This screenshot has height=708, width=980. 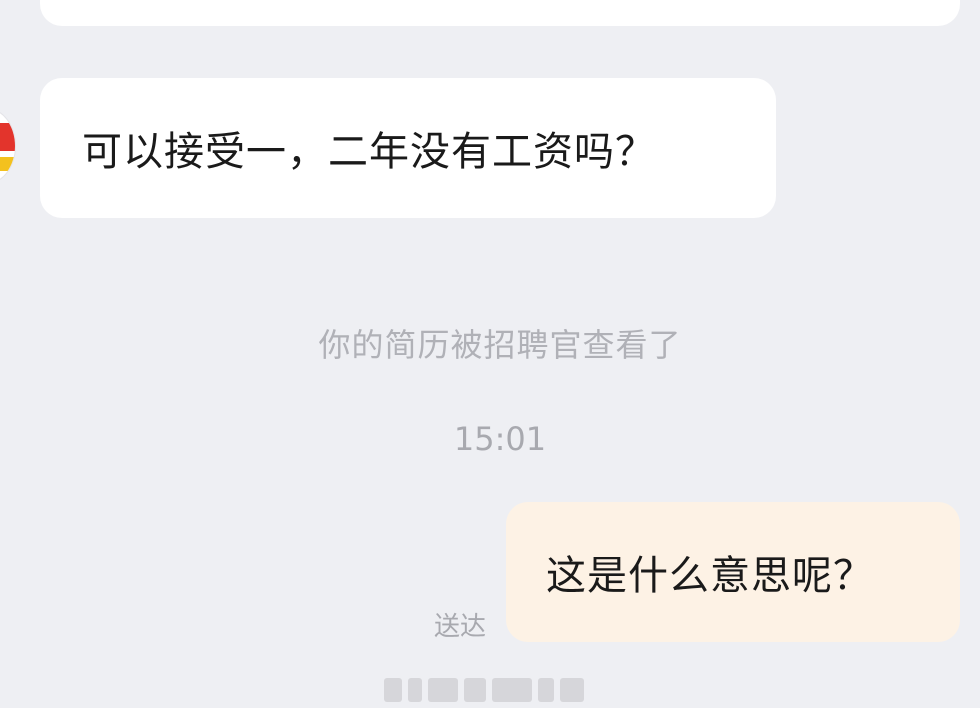 I want to click on sender-avatar, so click(x=8, y=146).